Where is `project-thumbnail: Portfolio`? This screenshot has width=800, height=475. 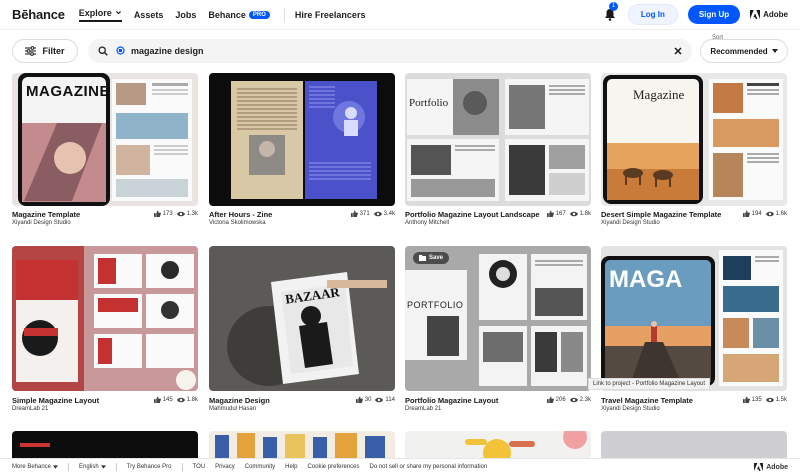 project-thumbnail: Portfolio is located at coordinates (498, 139).